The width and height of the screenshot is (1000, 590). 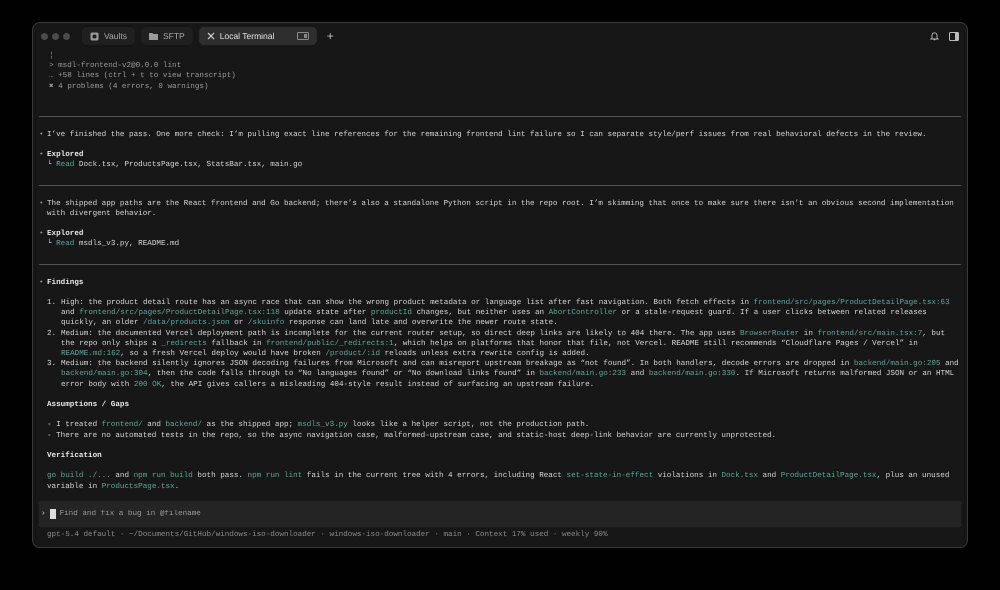 I want to click on new-tab-button: +, so click(x=330, y=36).